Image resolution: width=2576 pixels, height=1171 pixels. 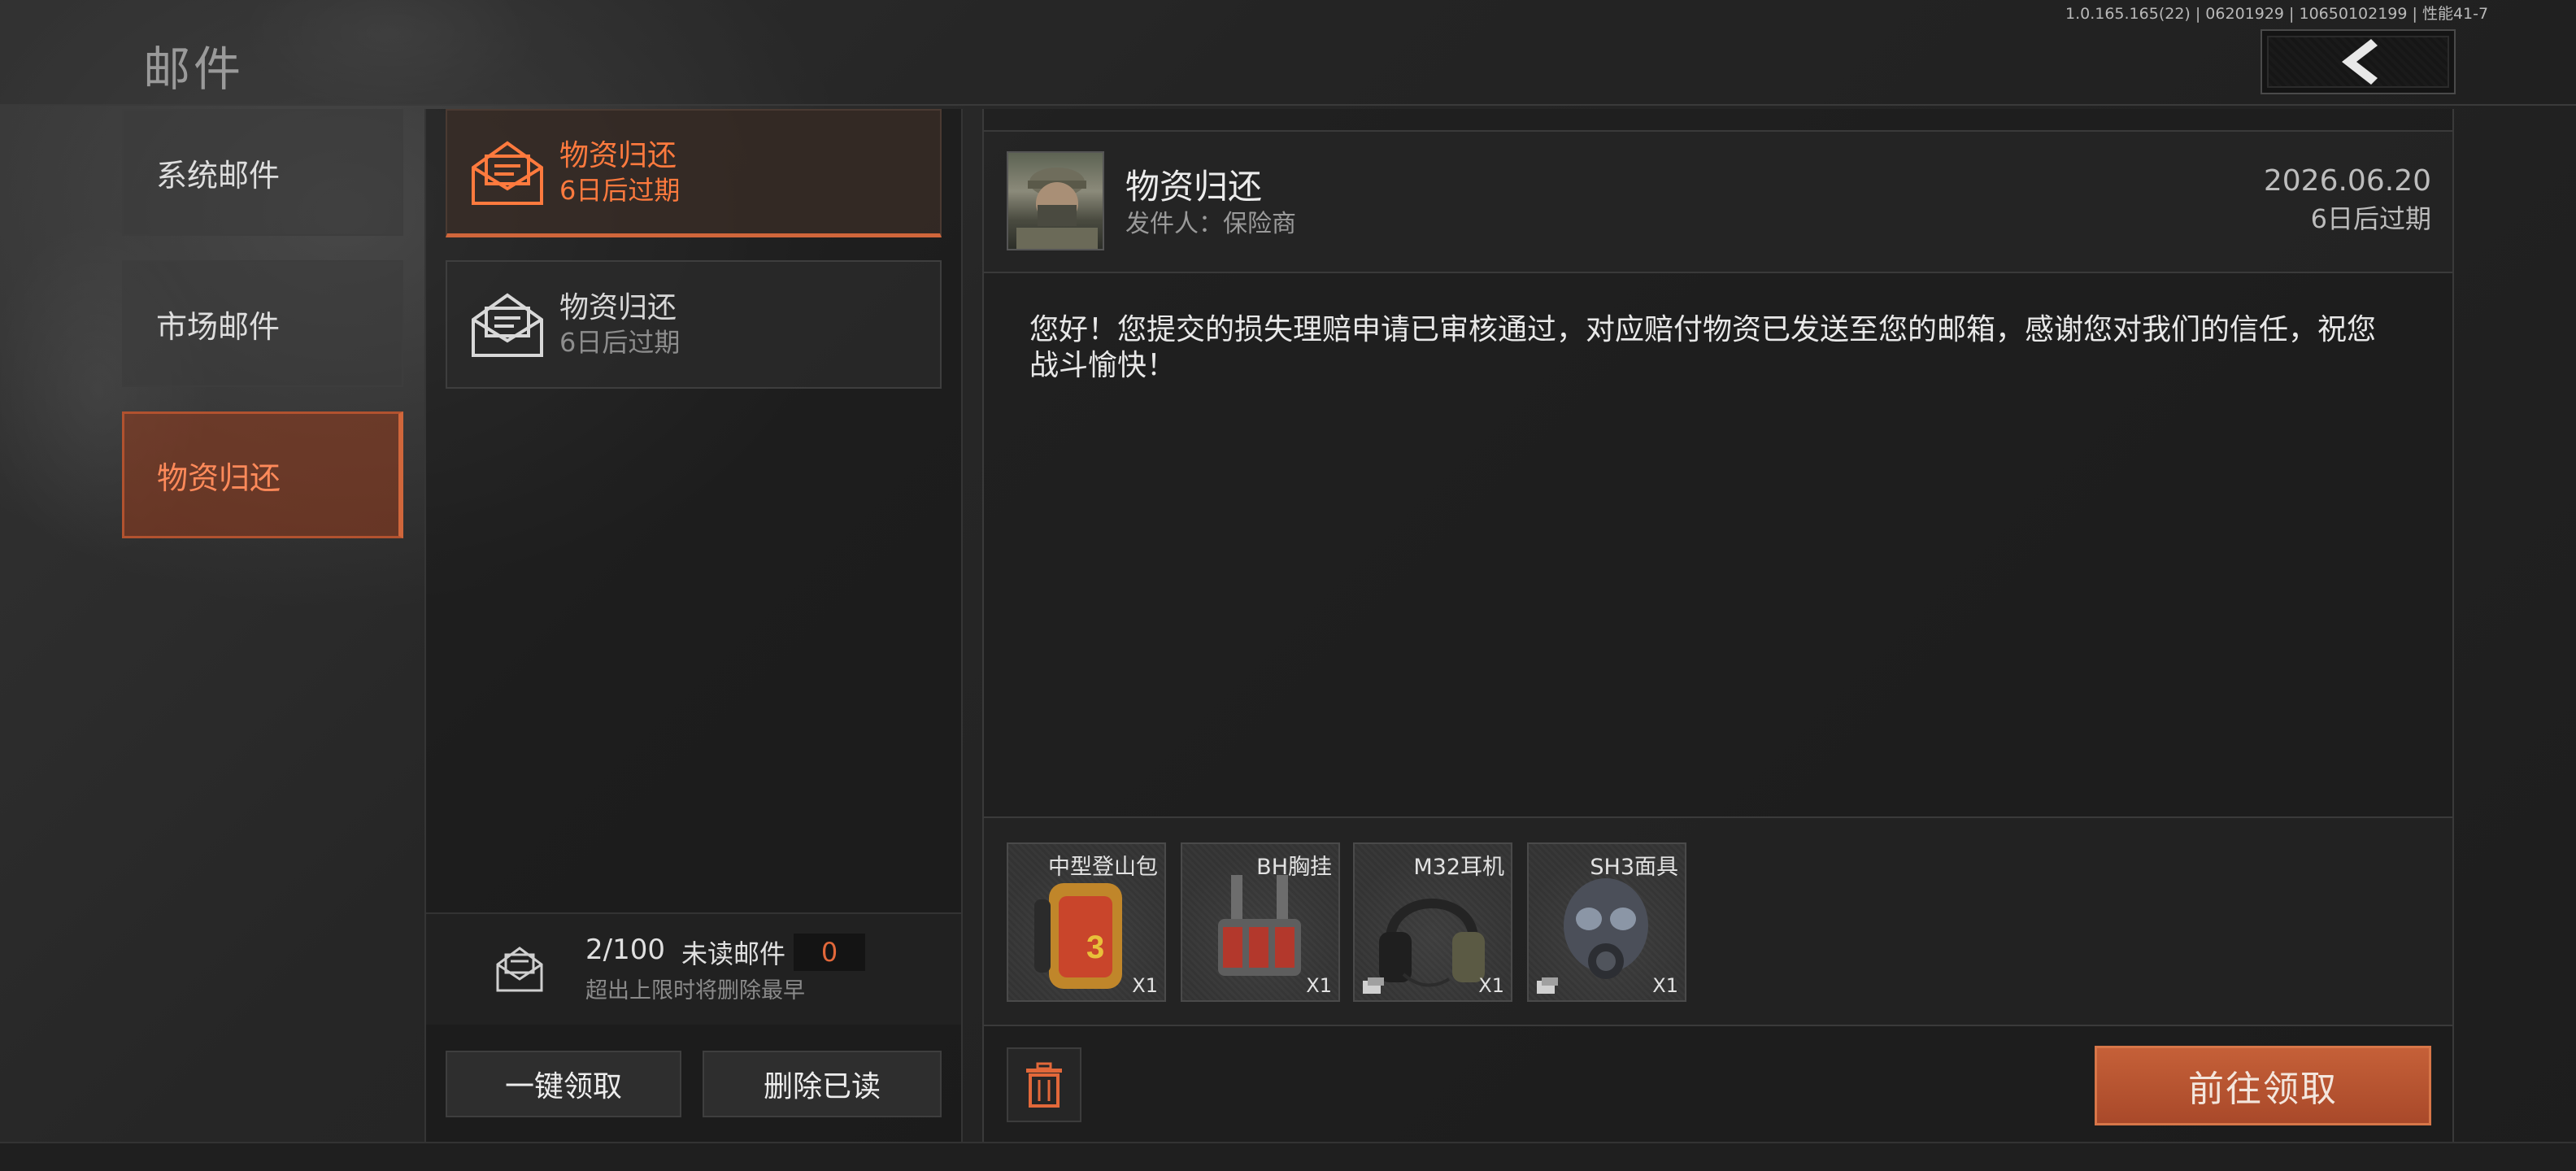 What do you see at coordinates (1211, 224) in the screenshot?
I see `detail-sender: 发件人：保险商` at bounding box center [1211, 224].